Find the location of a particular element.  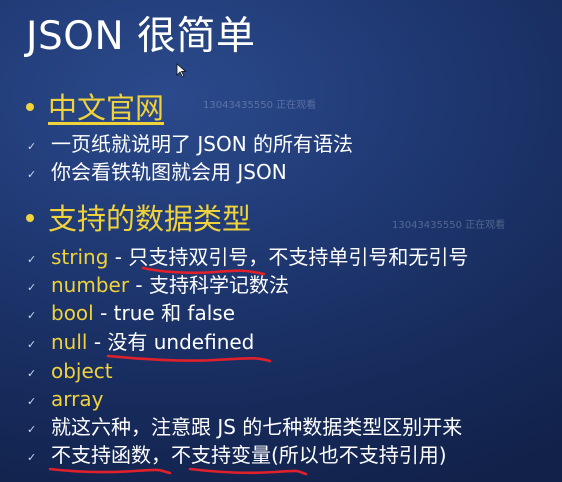

underline-double-quotes-only is located at coordinates (203, 271).